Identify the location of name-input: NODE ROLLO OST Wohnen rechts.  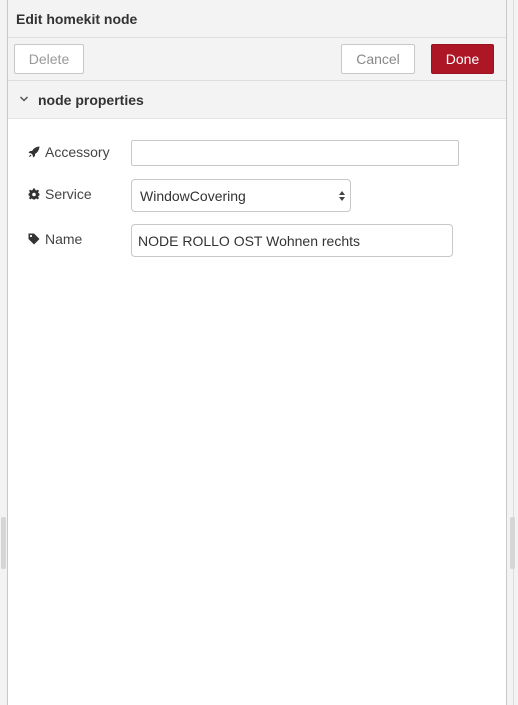
(292, 240).